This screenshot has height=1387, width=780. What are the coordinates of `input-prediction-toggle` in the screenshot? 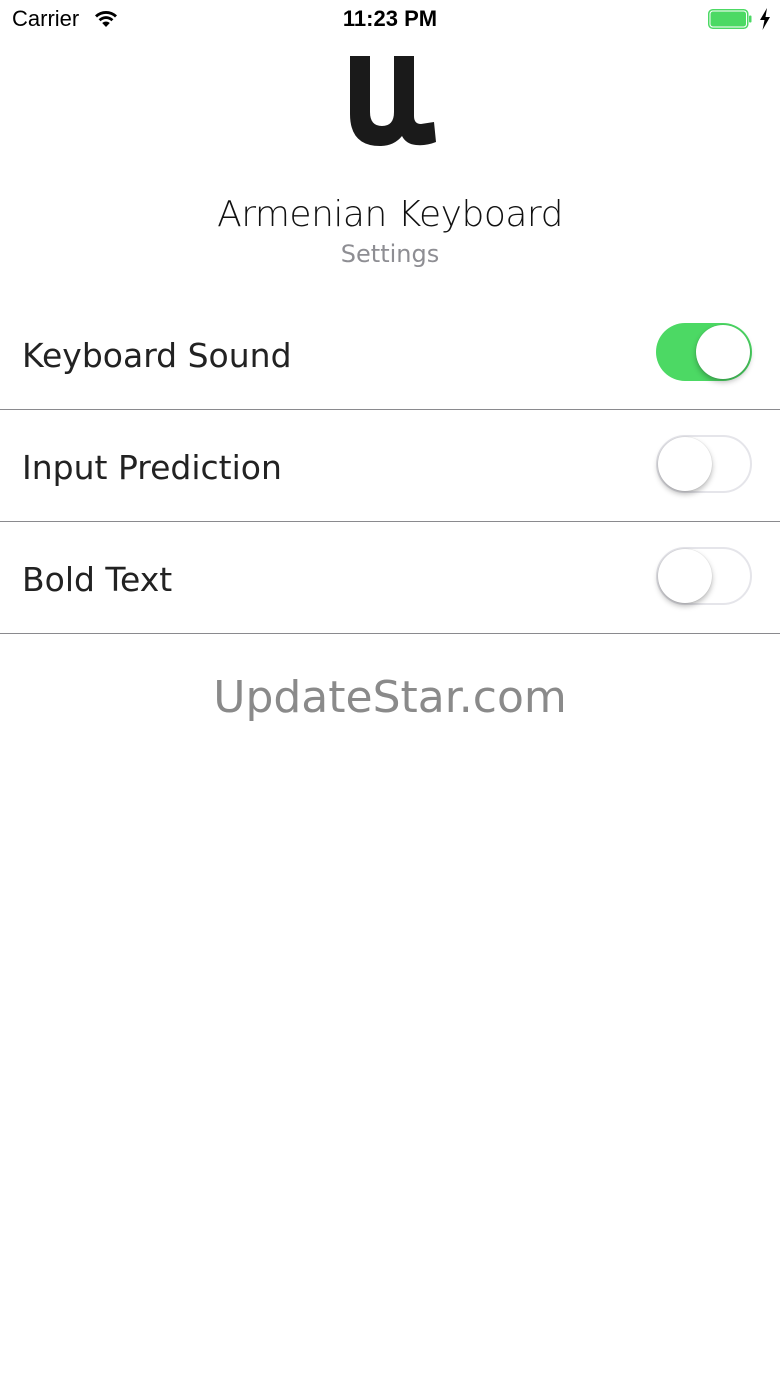 It's located at (704, 464).